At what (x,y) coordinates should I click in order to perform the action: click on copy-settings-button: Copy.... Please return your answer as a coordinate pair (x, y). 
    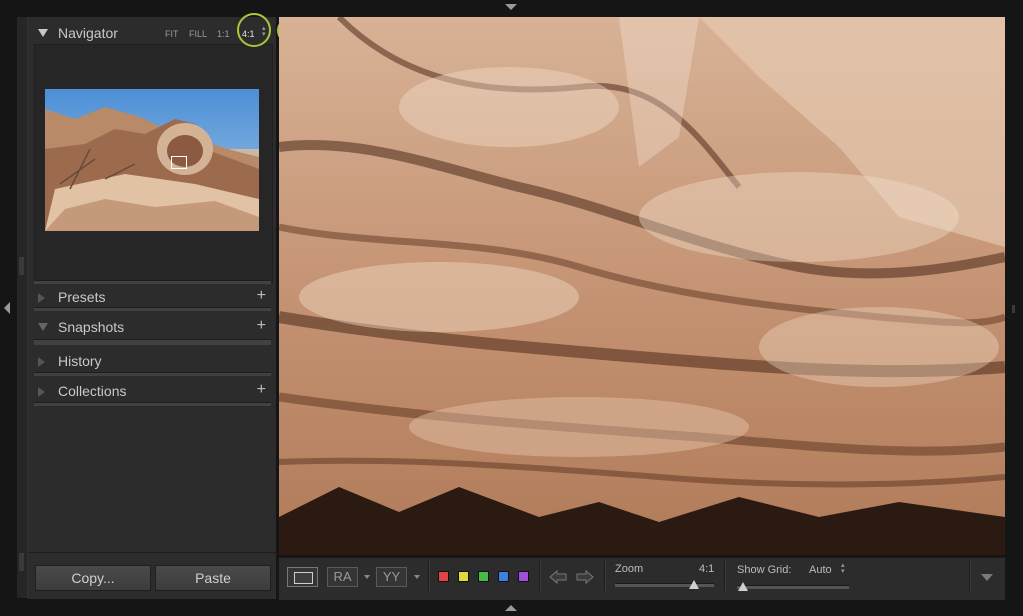
    Looking at the image, I should click on (93, 578).